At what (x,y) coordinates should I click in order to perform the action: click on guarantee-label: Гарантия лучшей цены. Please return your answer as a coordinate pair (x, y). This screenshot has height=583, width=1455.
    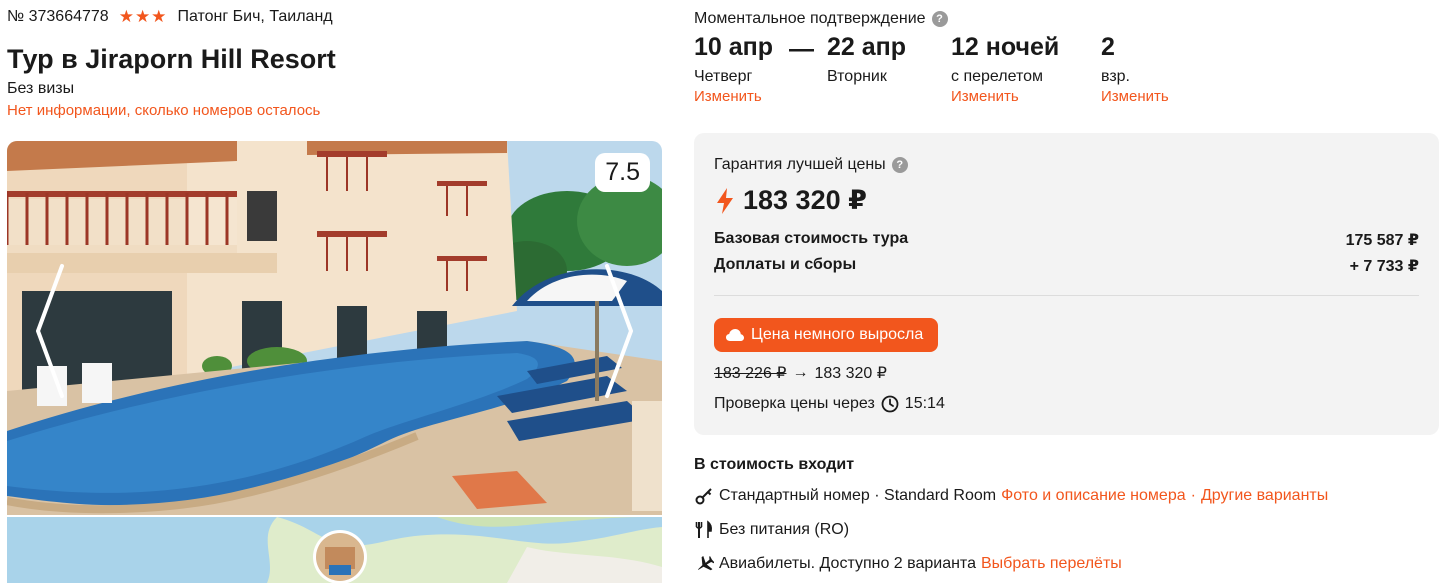
    Looking at the image, I should click on (800, 164).